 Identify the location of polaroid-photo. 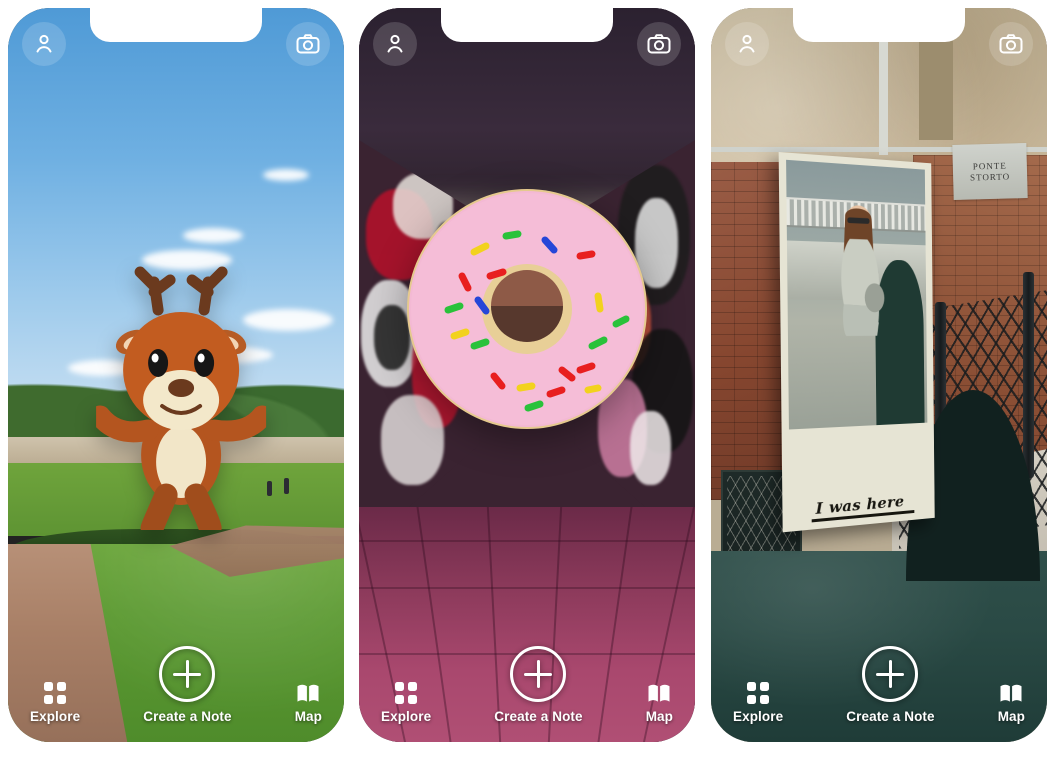
(856, 295).